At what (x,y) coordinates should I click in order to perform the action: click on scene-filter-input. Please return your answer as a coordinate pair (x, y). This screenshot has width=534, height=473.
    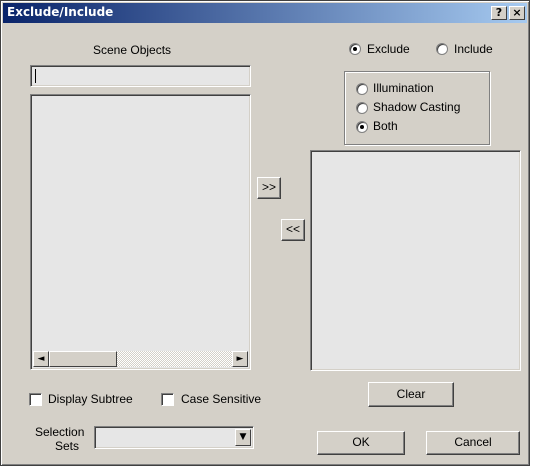
    Looking at the image, I should click on (140, 76).